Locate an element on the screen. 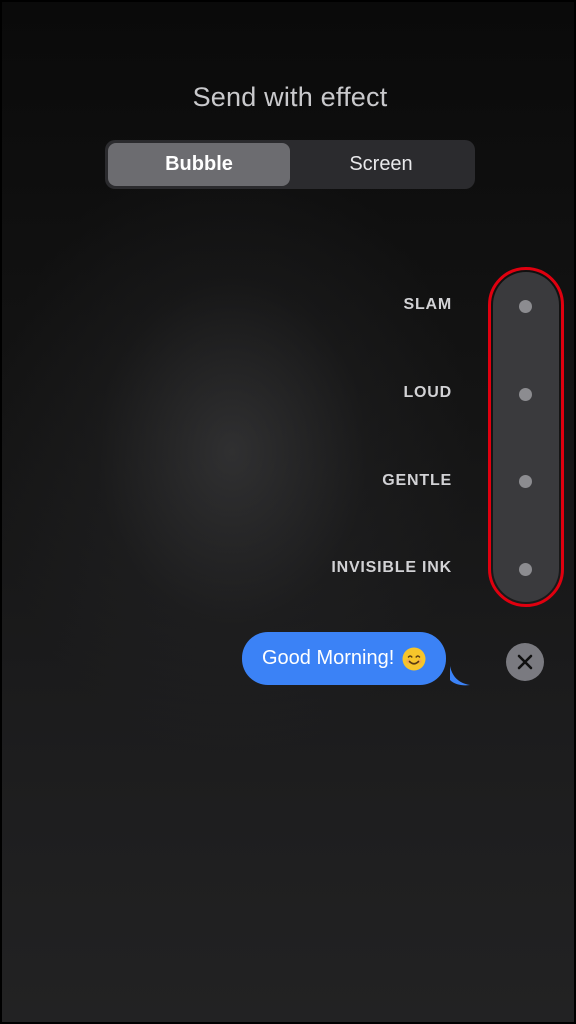  highlight-annotation-ring is located at coordinates (526, 437).